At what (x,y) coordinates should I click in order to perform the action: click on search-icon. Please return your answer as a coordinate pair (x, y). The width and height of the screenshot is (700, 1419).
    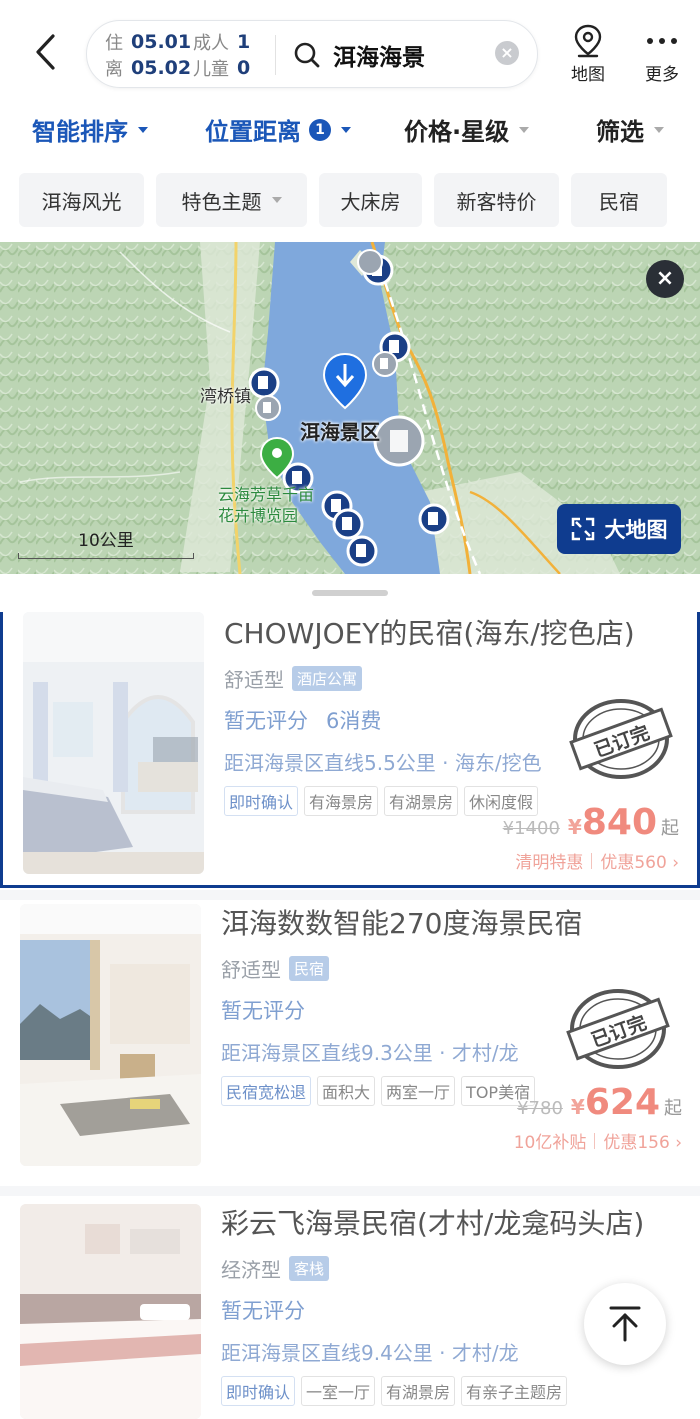
    Looking at the image, I should click on (307, 55).